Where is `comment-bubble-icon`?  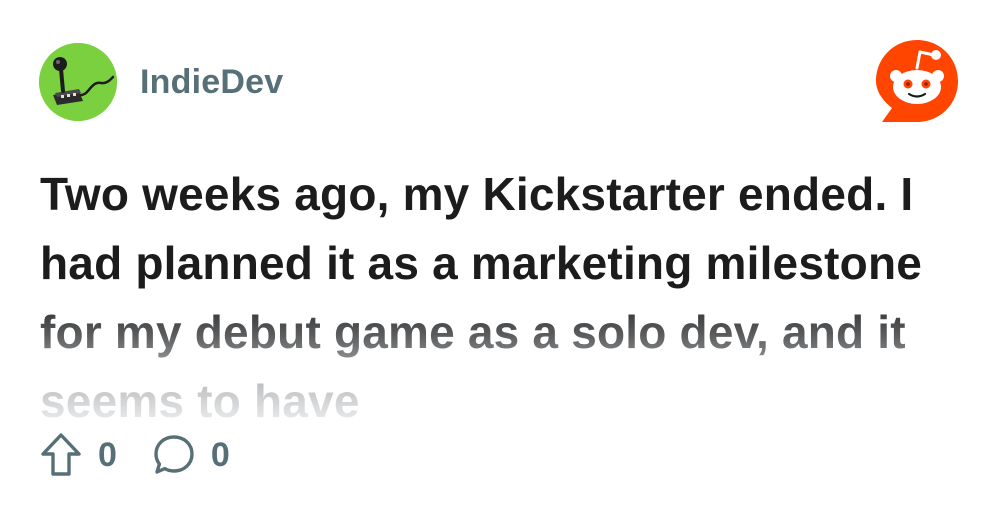 comment-bubble-icon is located at coordinates (174, 454).